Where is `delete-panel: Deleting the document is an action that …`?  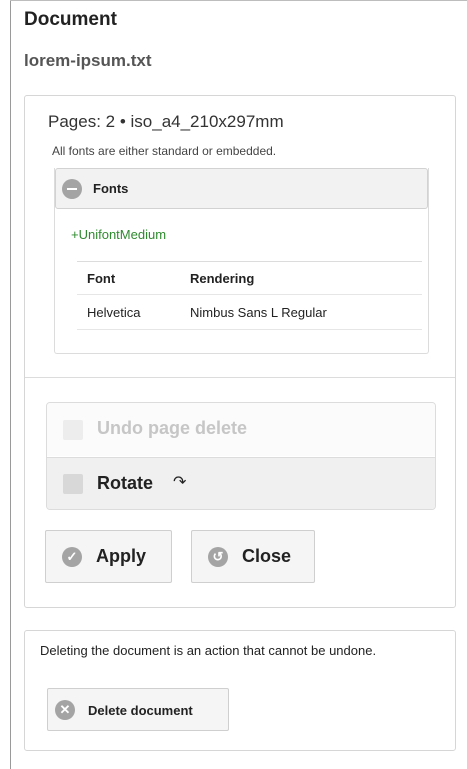 delete-panel: Deleting the document is an action that … is located at coordinates (240, 690).